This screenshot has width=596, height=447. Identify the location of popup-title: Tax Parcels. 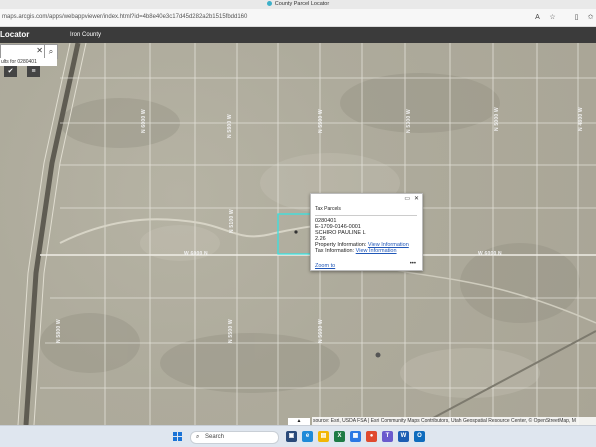
(328, 209).